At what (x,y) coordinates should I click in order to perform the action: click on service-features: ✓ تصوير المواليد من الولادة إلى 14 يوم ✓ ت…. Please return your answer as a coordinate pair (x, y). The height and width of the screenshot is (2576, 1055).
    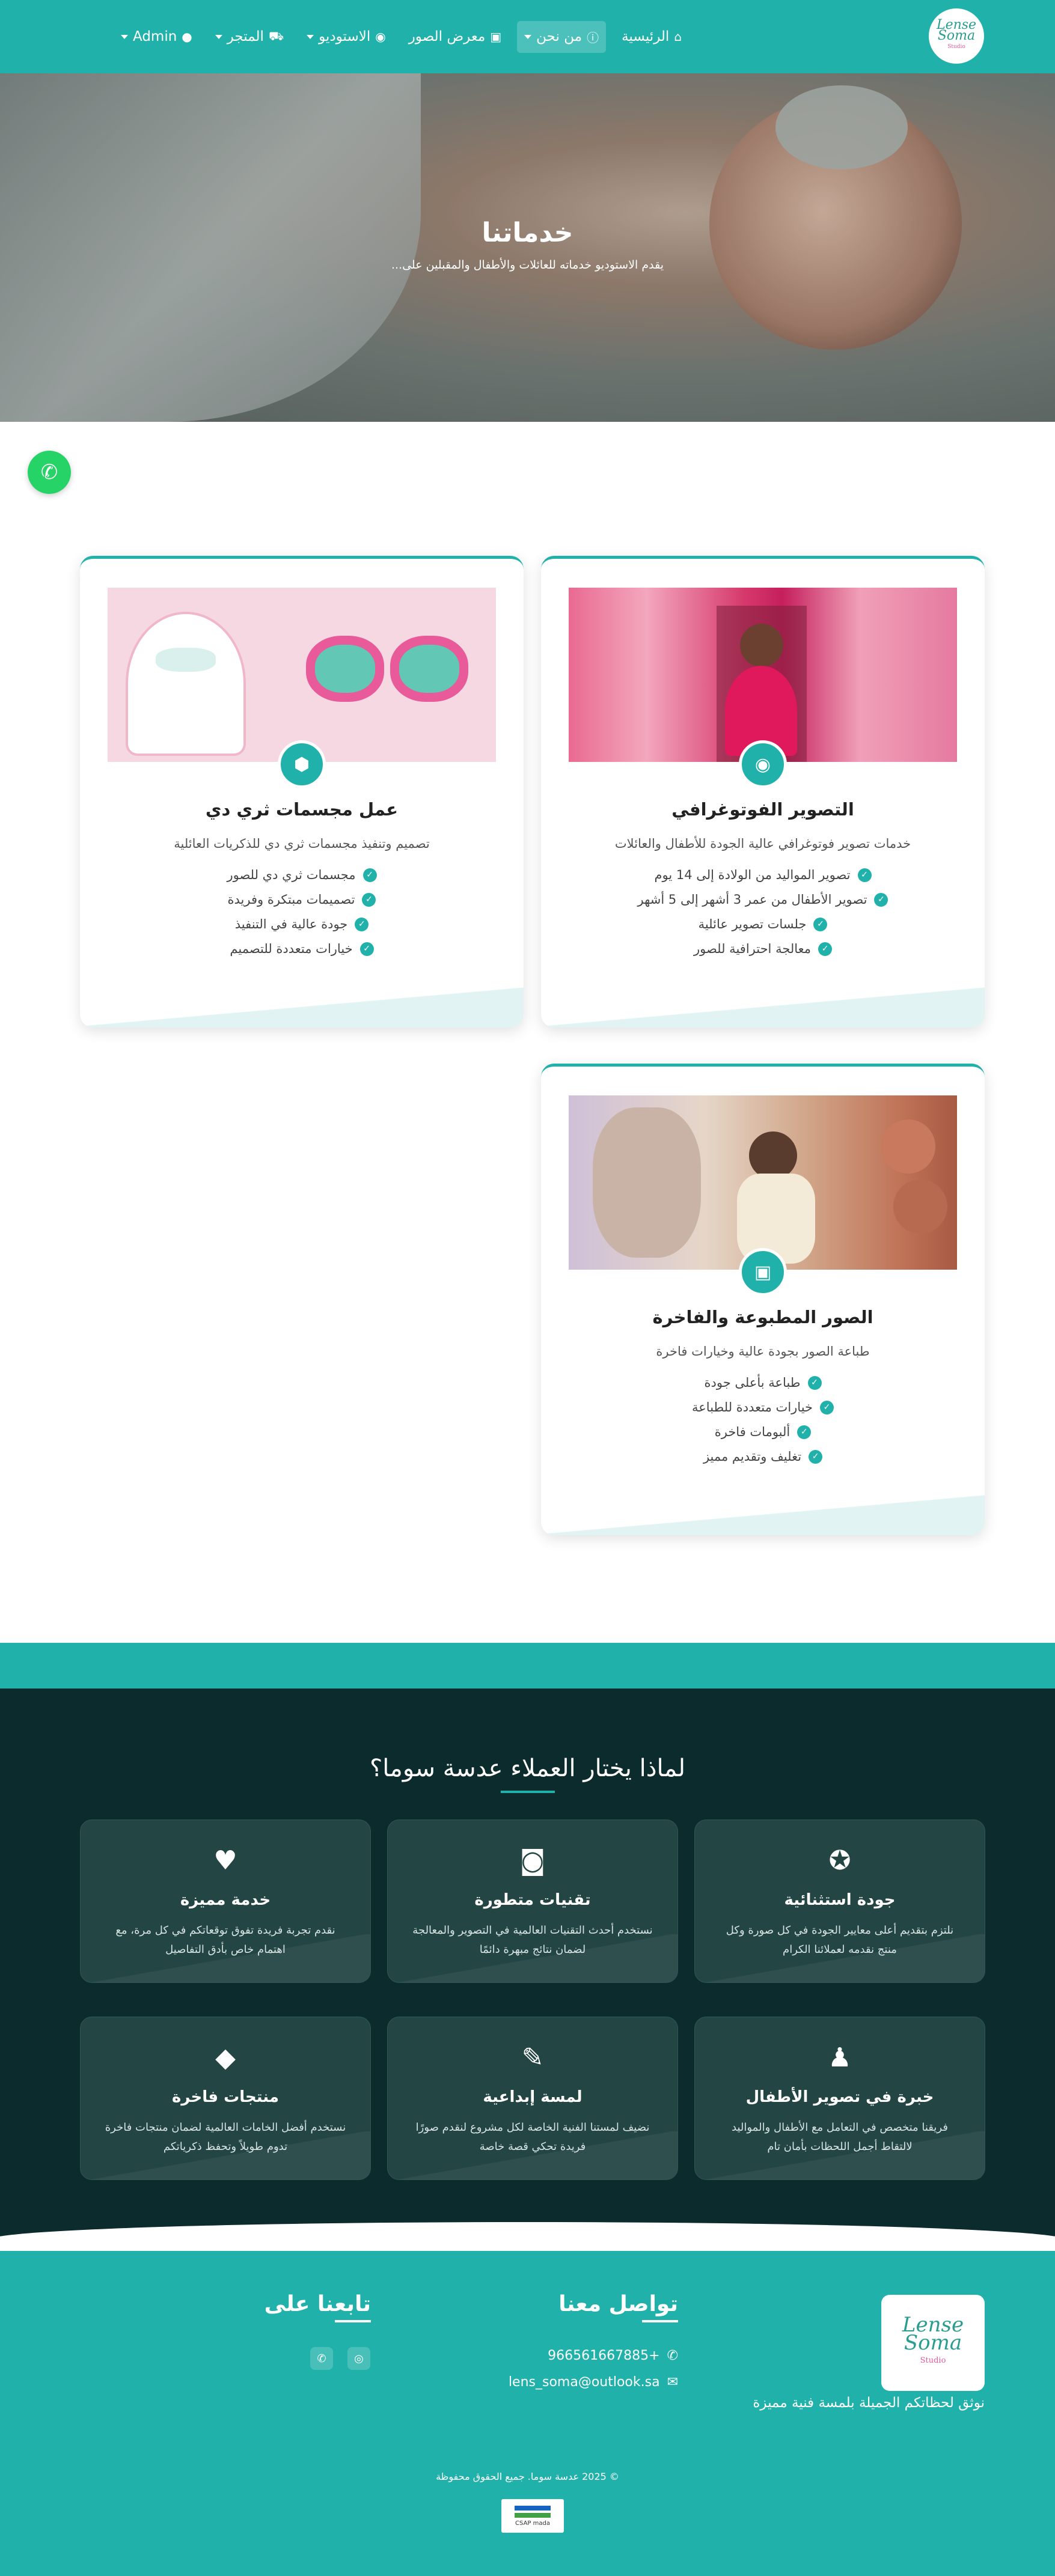
    Looking at the image, I should click on (763, 912).